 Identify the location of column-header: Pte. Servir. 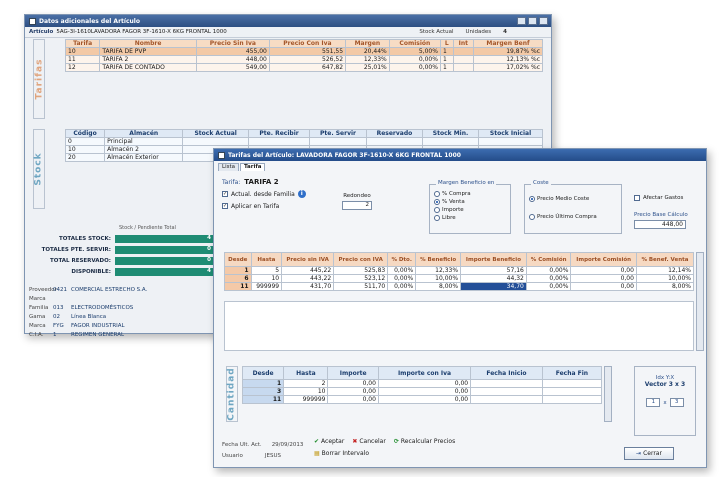
(338, 133).